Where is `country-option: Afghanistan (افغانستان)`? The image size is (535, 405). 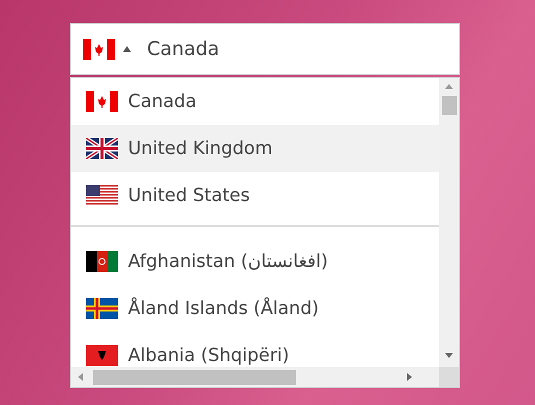 country-option: Afghanistan (افغانستان) is located at coordinates (255, 261).